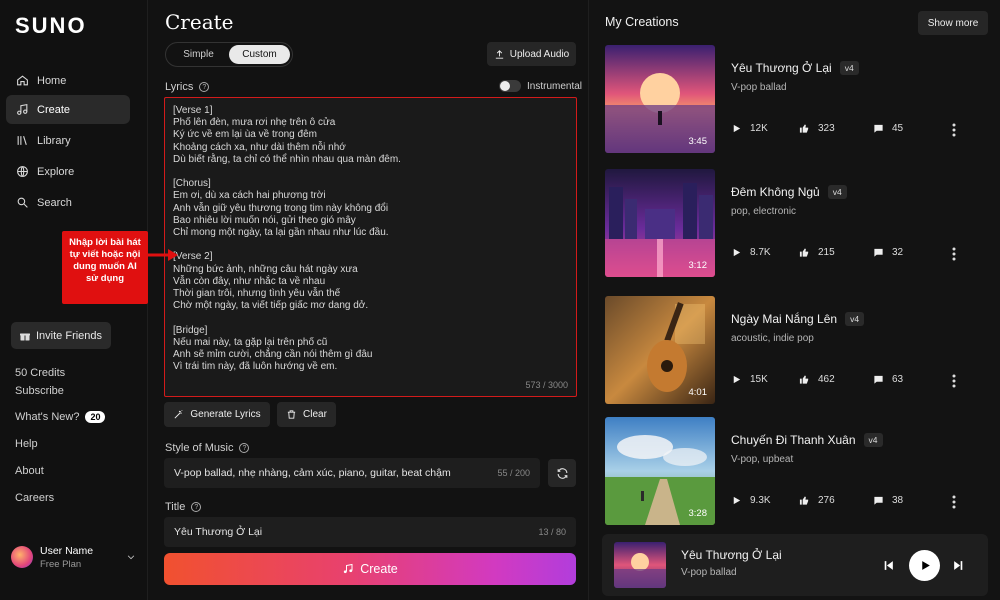 This screenshot has width=1000, height=600. What do you see at coordinates (513, 473) in the screenshot?
I see `style-char-count: 55 / 200` at bounding box center [513, 473].